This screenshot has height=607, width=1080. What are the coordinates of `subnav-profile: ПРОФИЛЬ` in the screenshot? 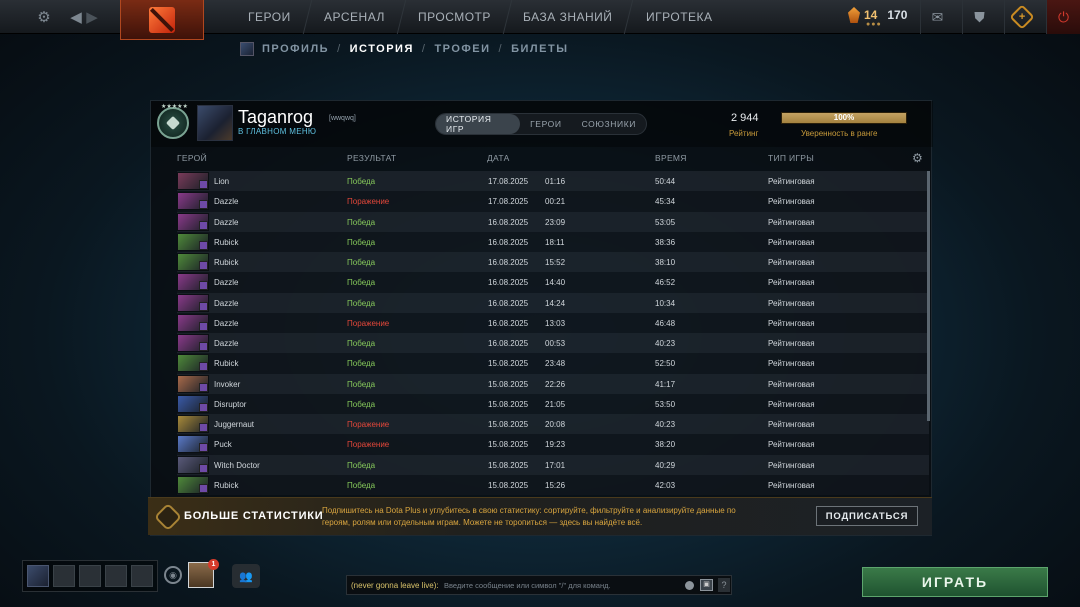 It's located at (295, 49).